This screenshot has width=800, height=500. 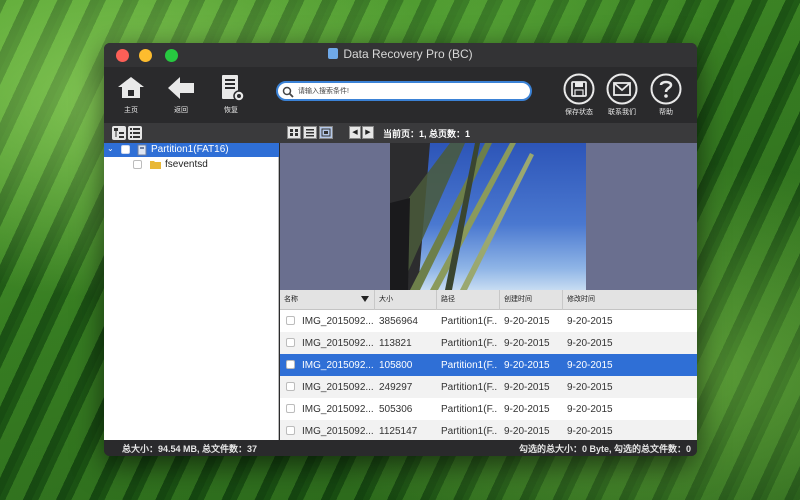 I want to click on help-button: 帮助, so click(x=666, y=95).